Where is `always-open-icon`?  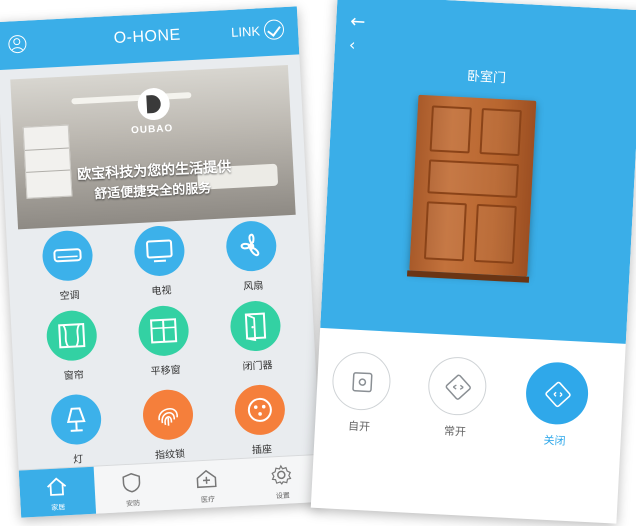 always-open-icon is located at coordinates (457, 386).